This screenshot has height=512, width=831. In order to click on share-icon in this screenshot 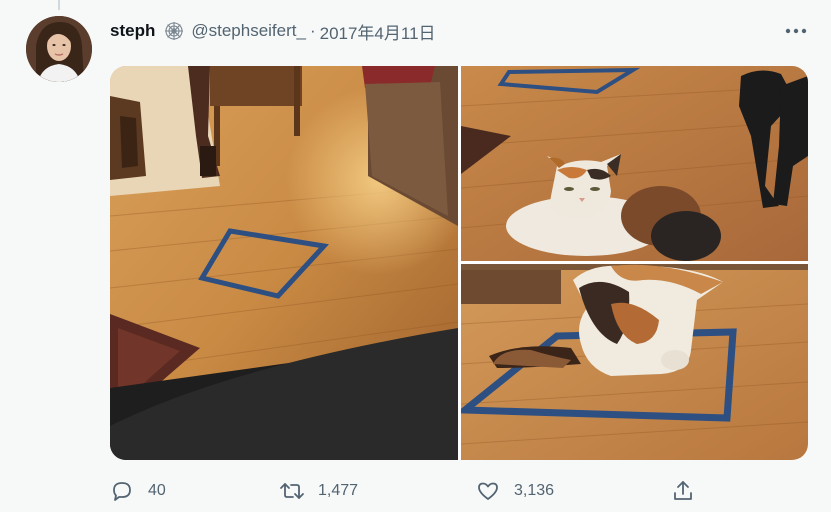, I will do `click(683, 491)`.